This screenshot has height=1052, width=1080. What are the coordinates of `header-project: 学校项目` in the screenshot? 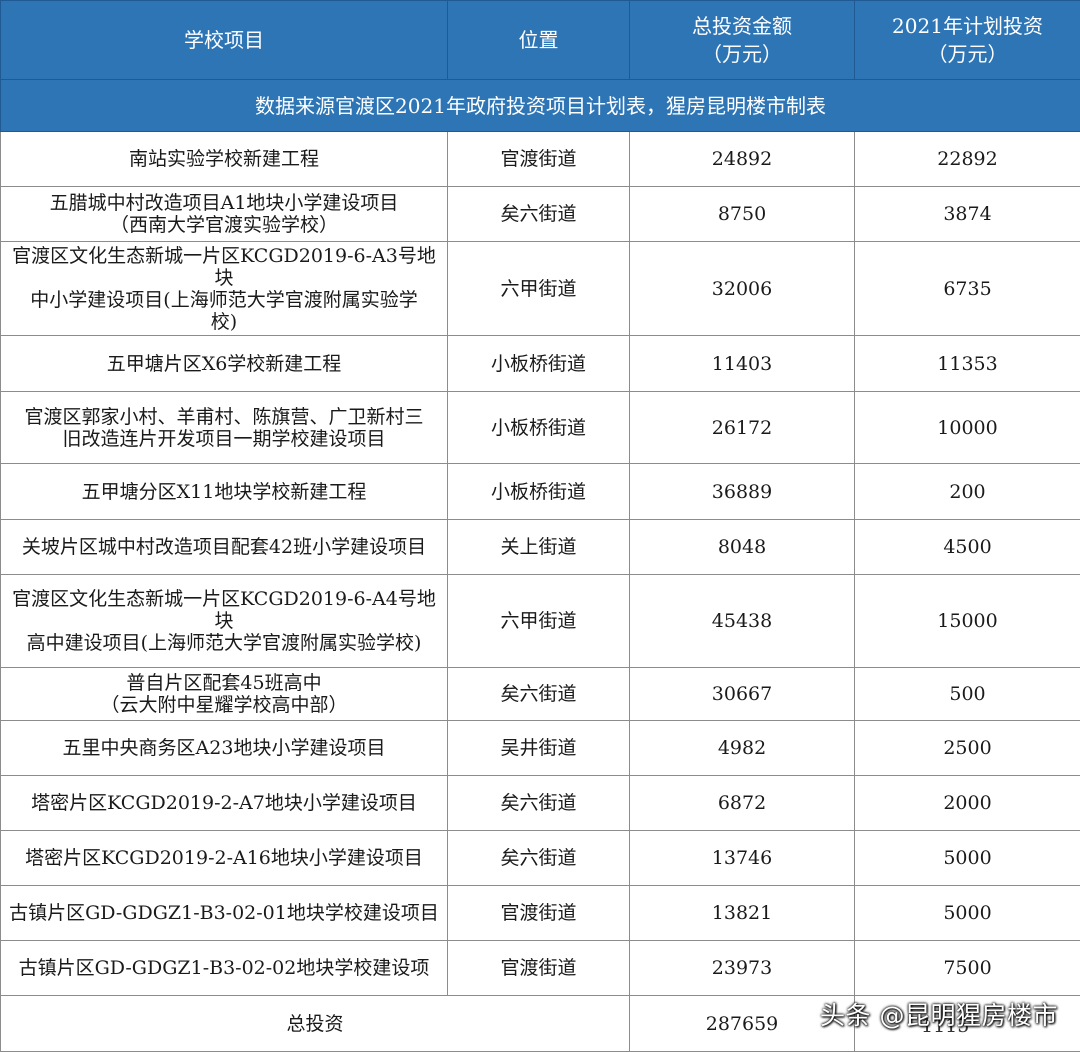 It's located at (224, 40).